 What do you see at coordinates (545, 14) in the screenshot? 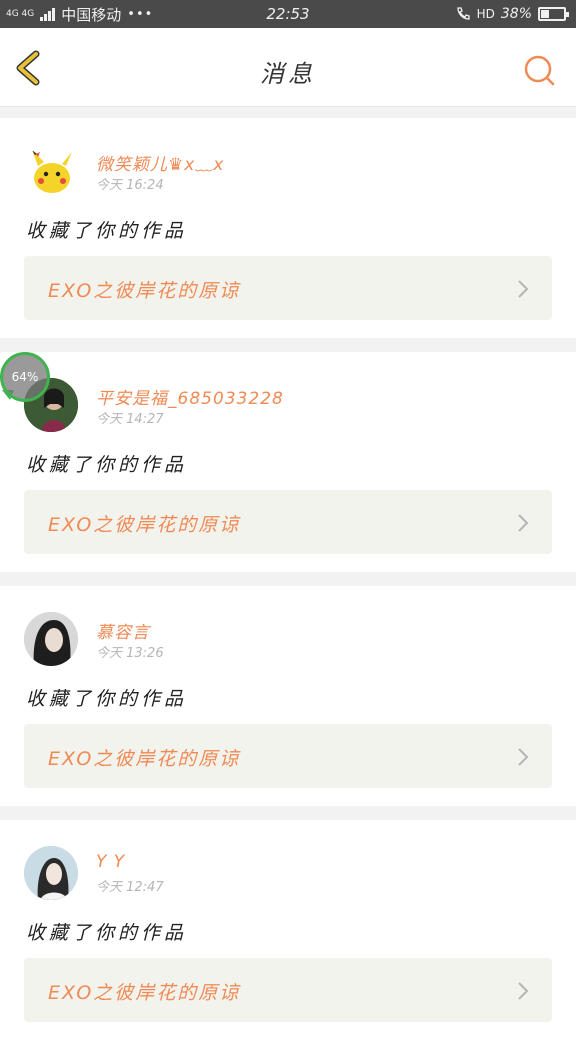
I see `battery-fill` at bounding box center [545, 14].